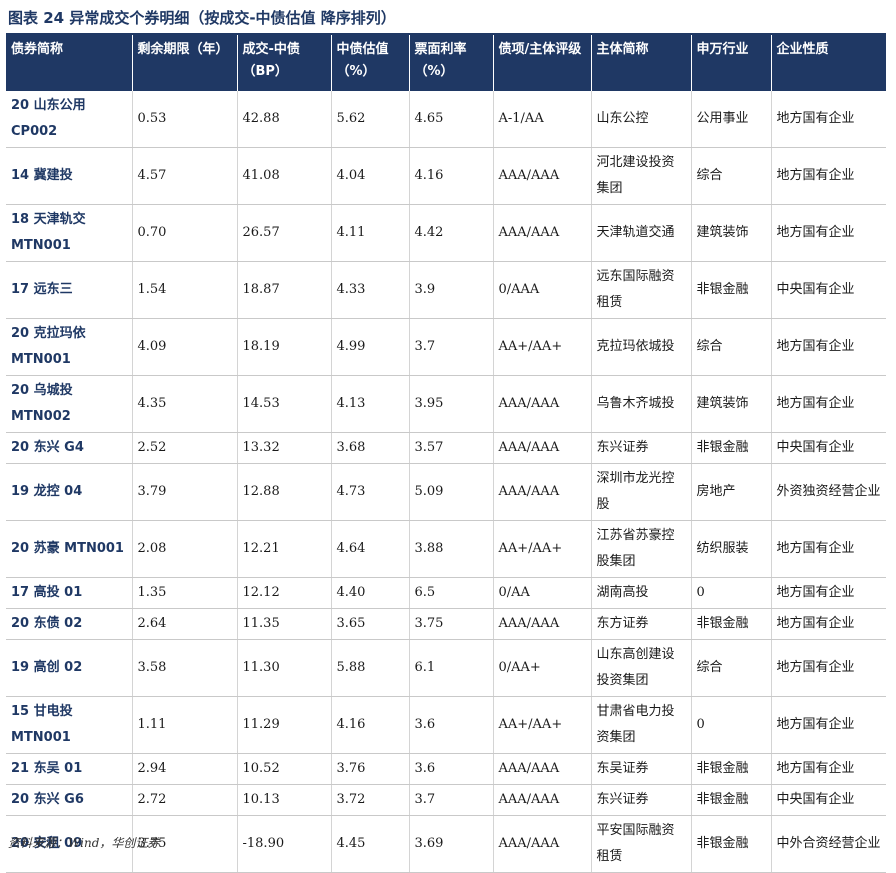  What do you see at coordinates (283, 844) in the screenshot?
I see `cell-spread-bp: -18.90` at bounding box center [283, 844].